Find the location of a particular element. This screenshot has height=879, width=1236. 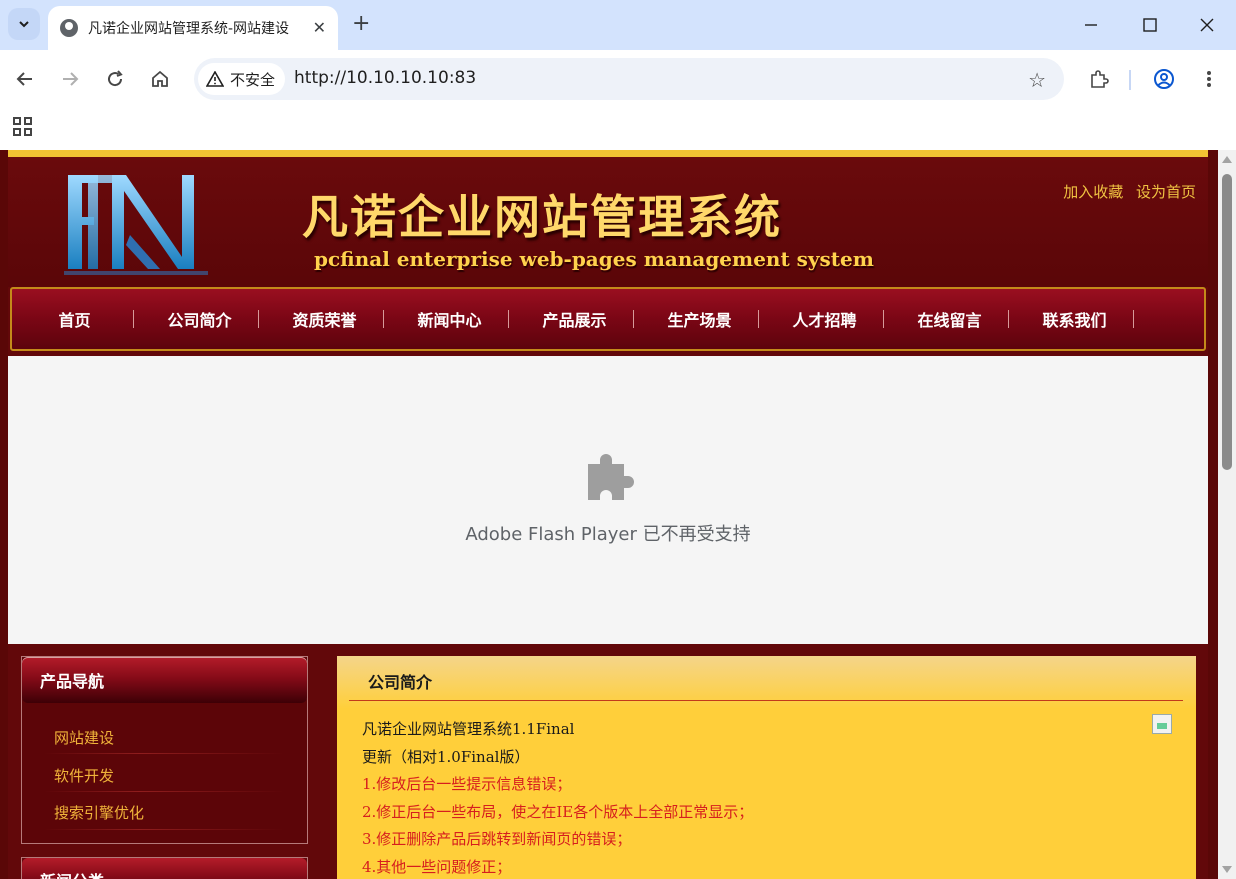

chevron-down-icon is located at coordinates (24, 24).